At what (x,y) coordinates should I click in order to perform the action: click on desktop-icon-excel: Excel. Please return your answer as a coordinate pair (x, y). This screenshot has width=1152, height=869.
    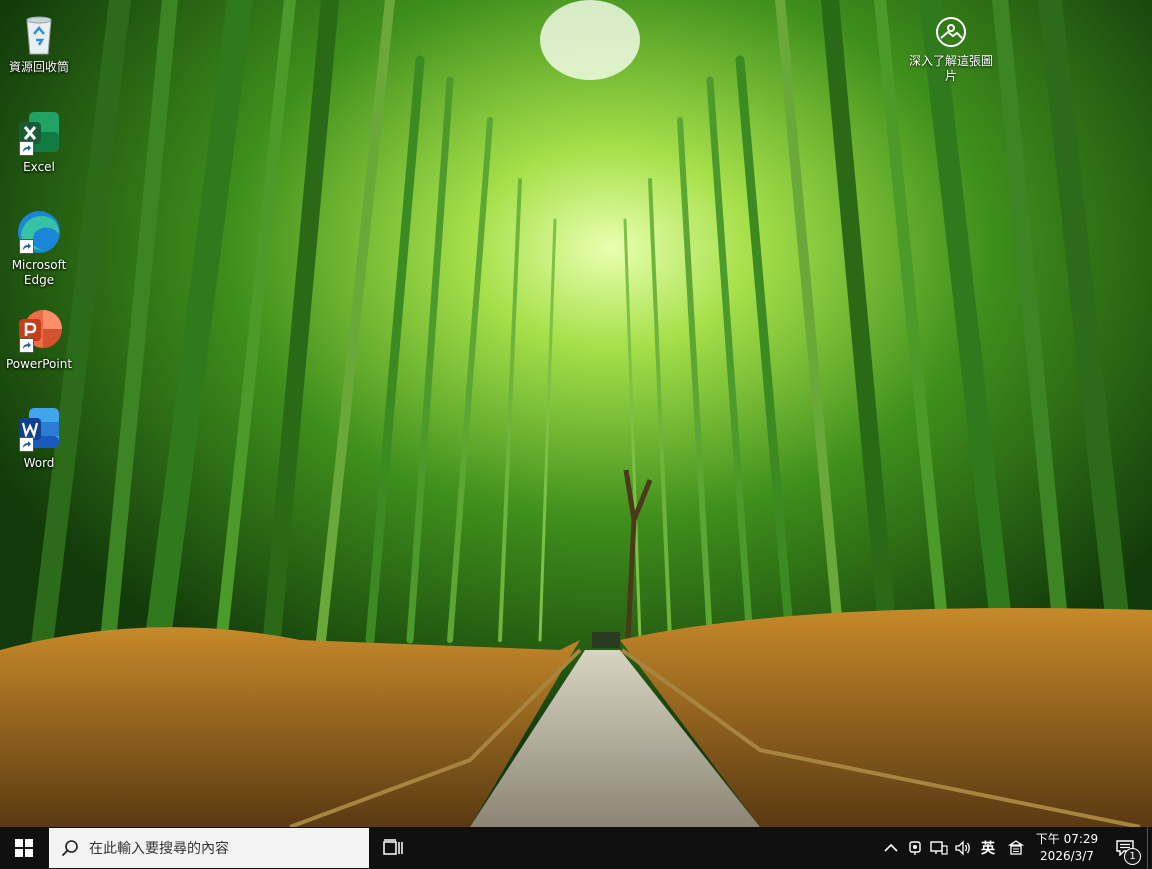
    Looking at the image, I should click on (39, 142).